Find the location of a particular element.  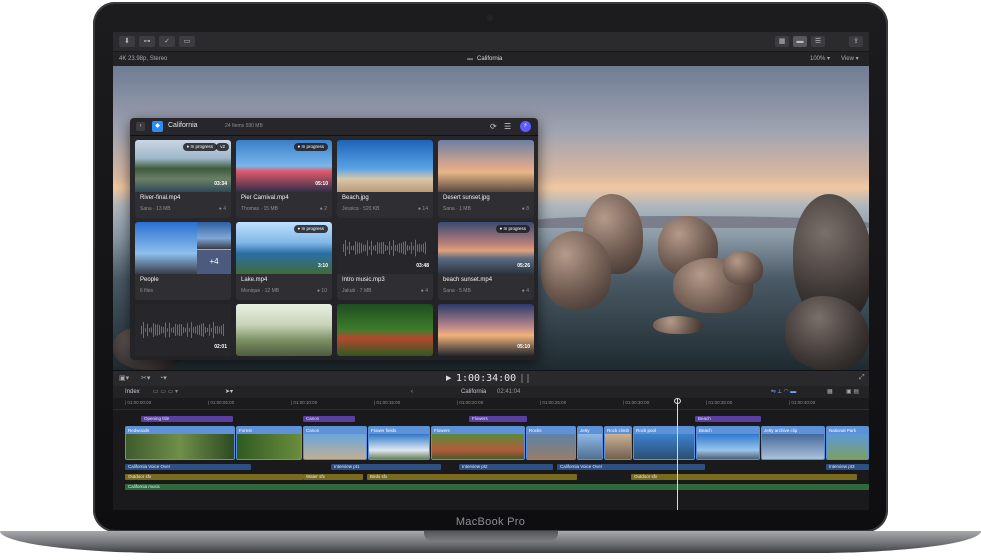

video-clip: Rock climb is located at coordinates (618, 443).